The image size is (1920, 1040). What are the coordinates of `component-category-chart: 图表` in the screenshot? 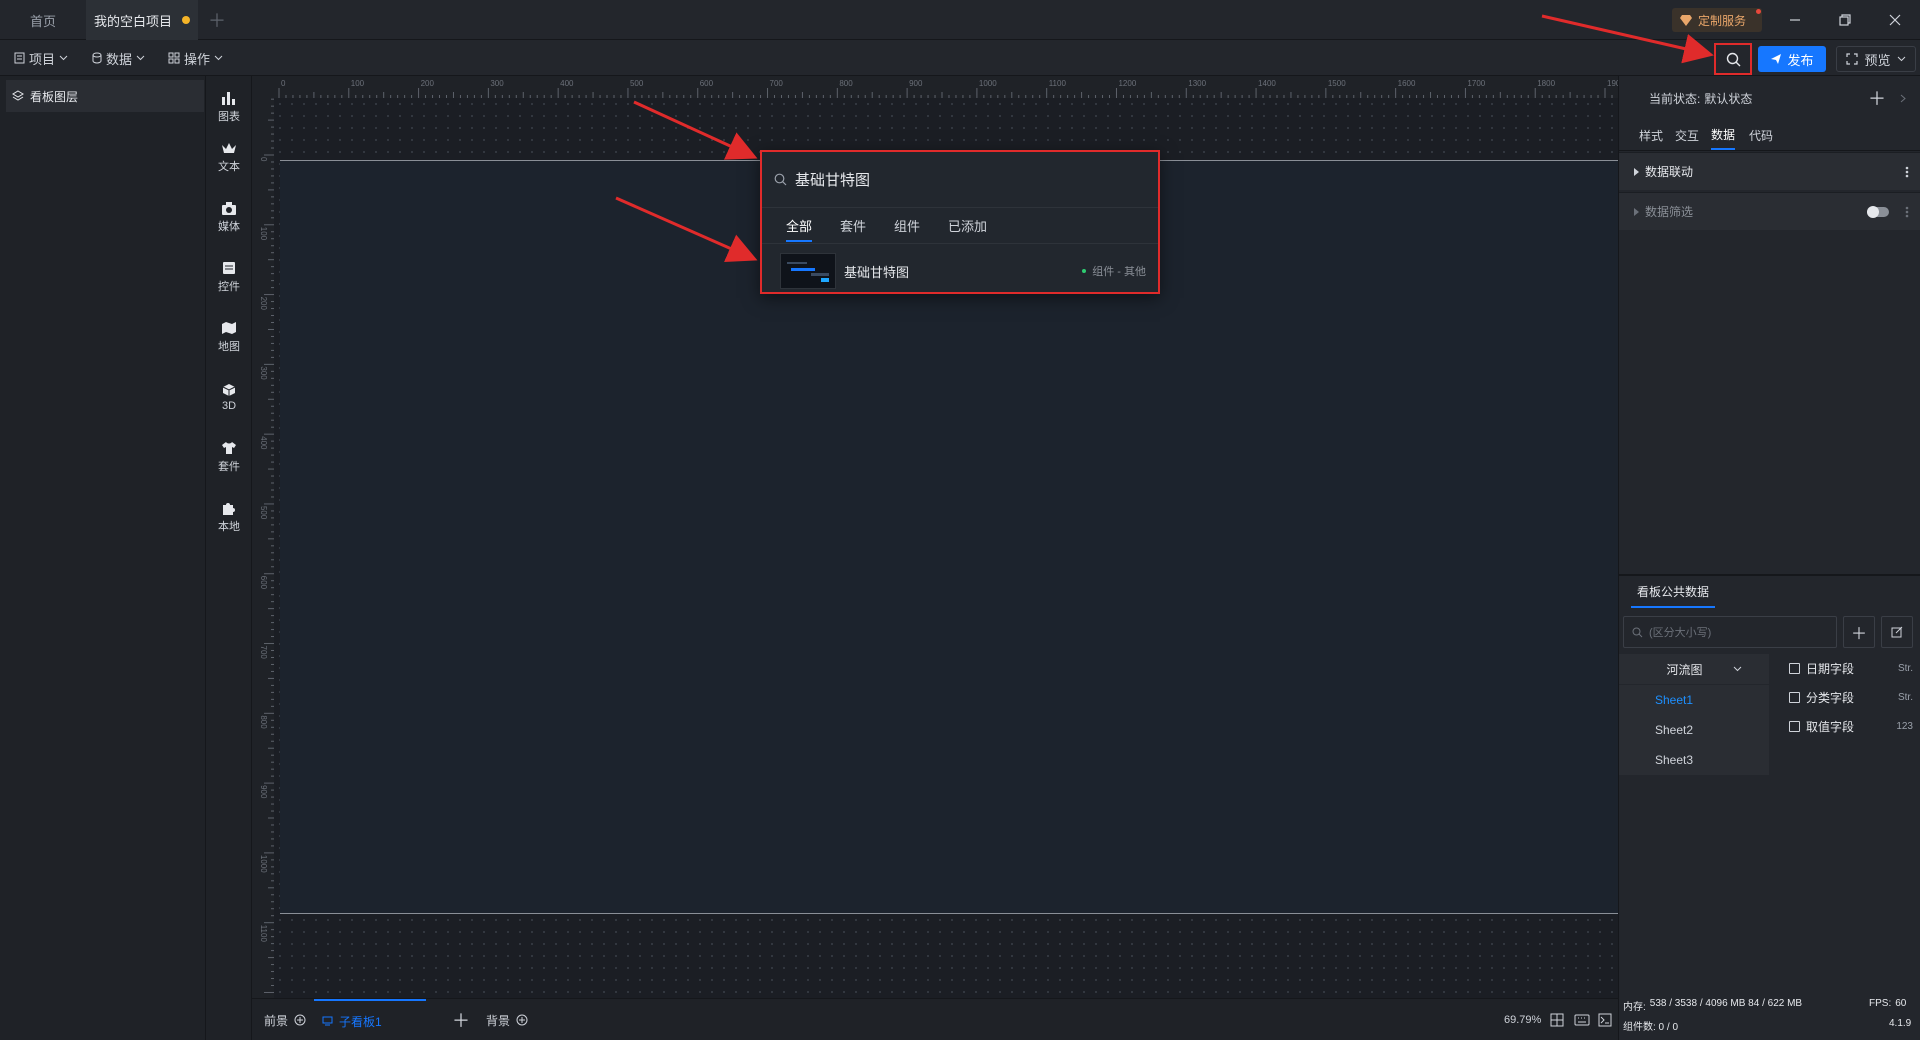 It's located at (229, 107).